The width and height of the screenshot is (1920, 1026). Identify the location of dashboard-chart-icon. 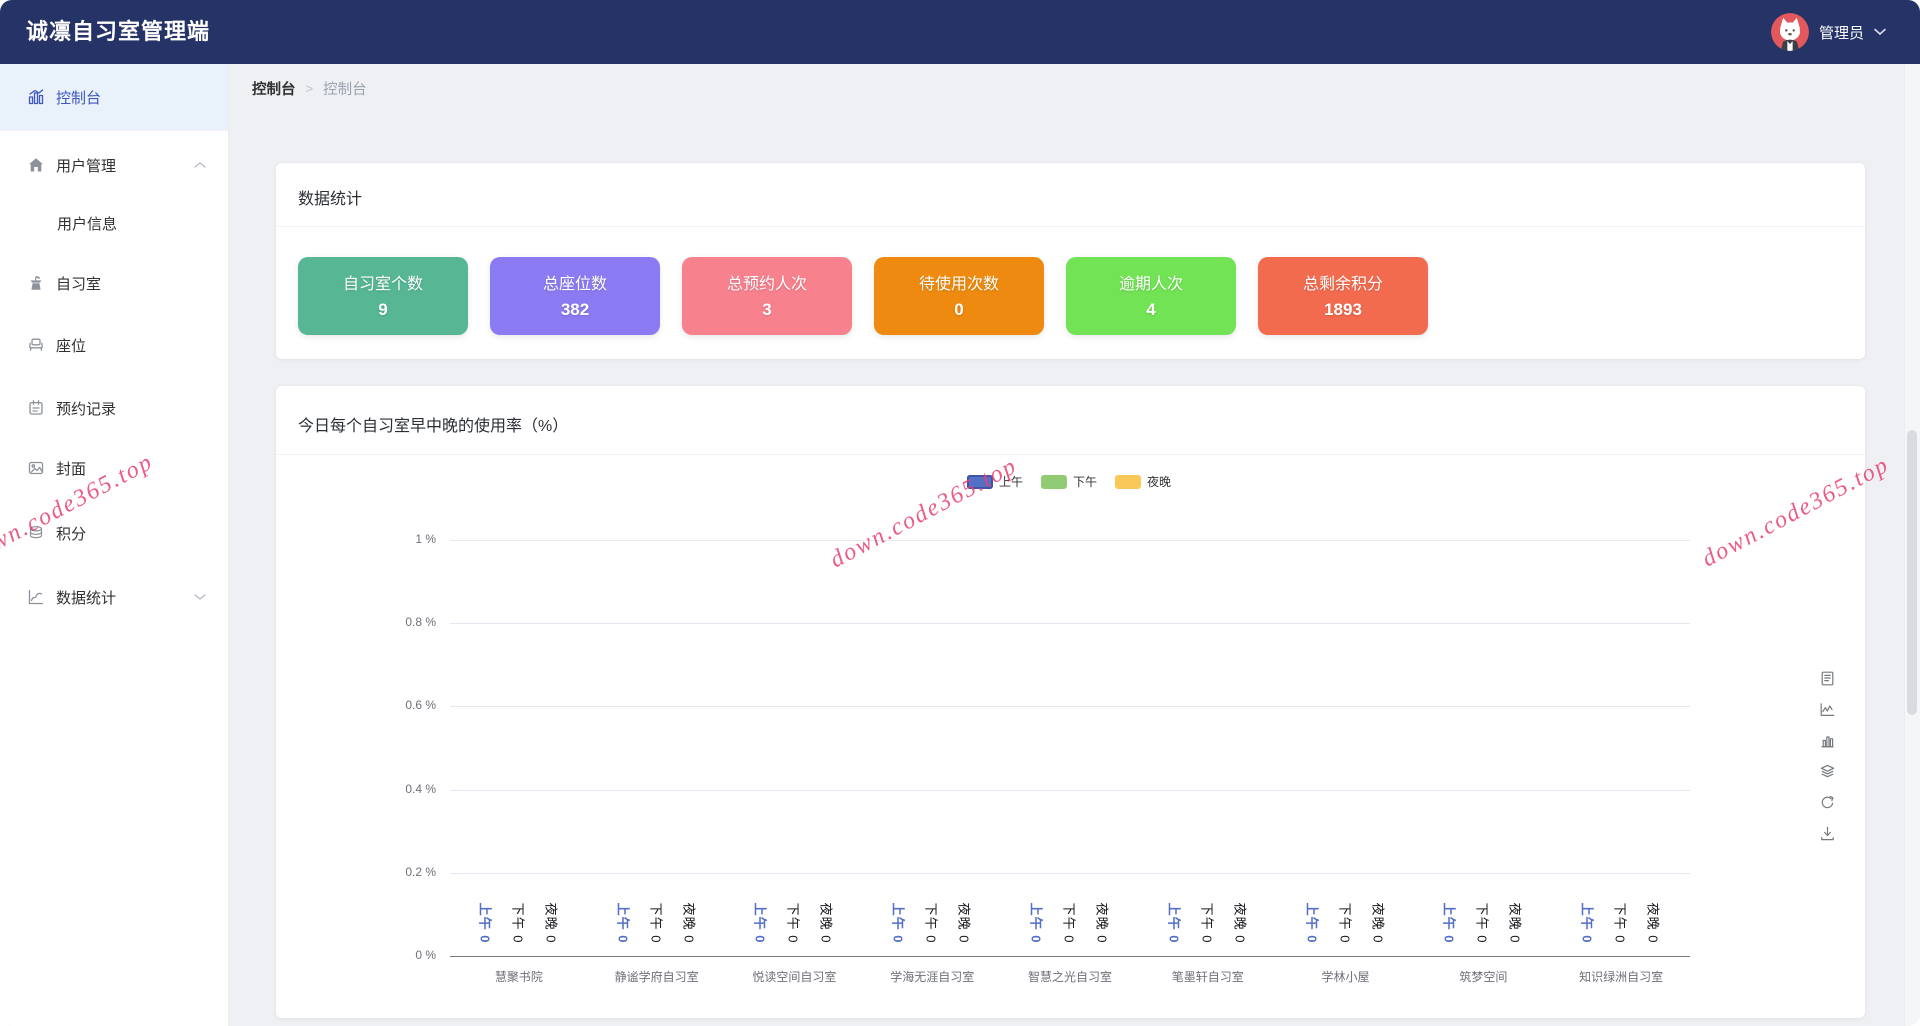
(36, 97).